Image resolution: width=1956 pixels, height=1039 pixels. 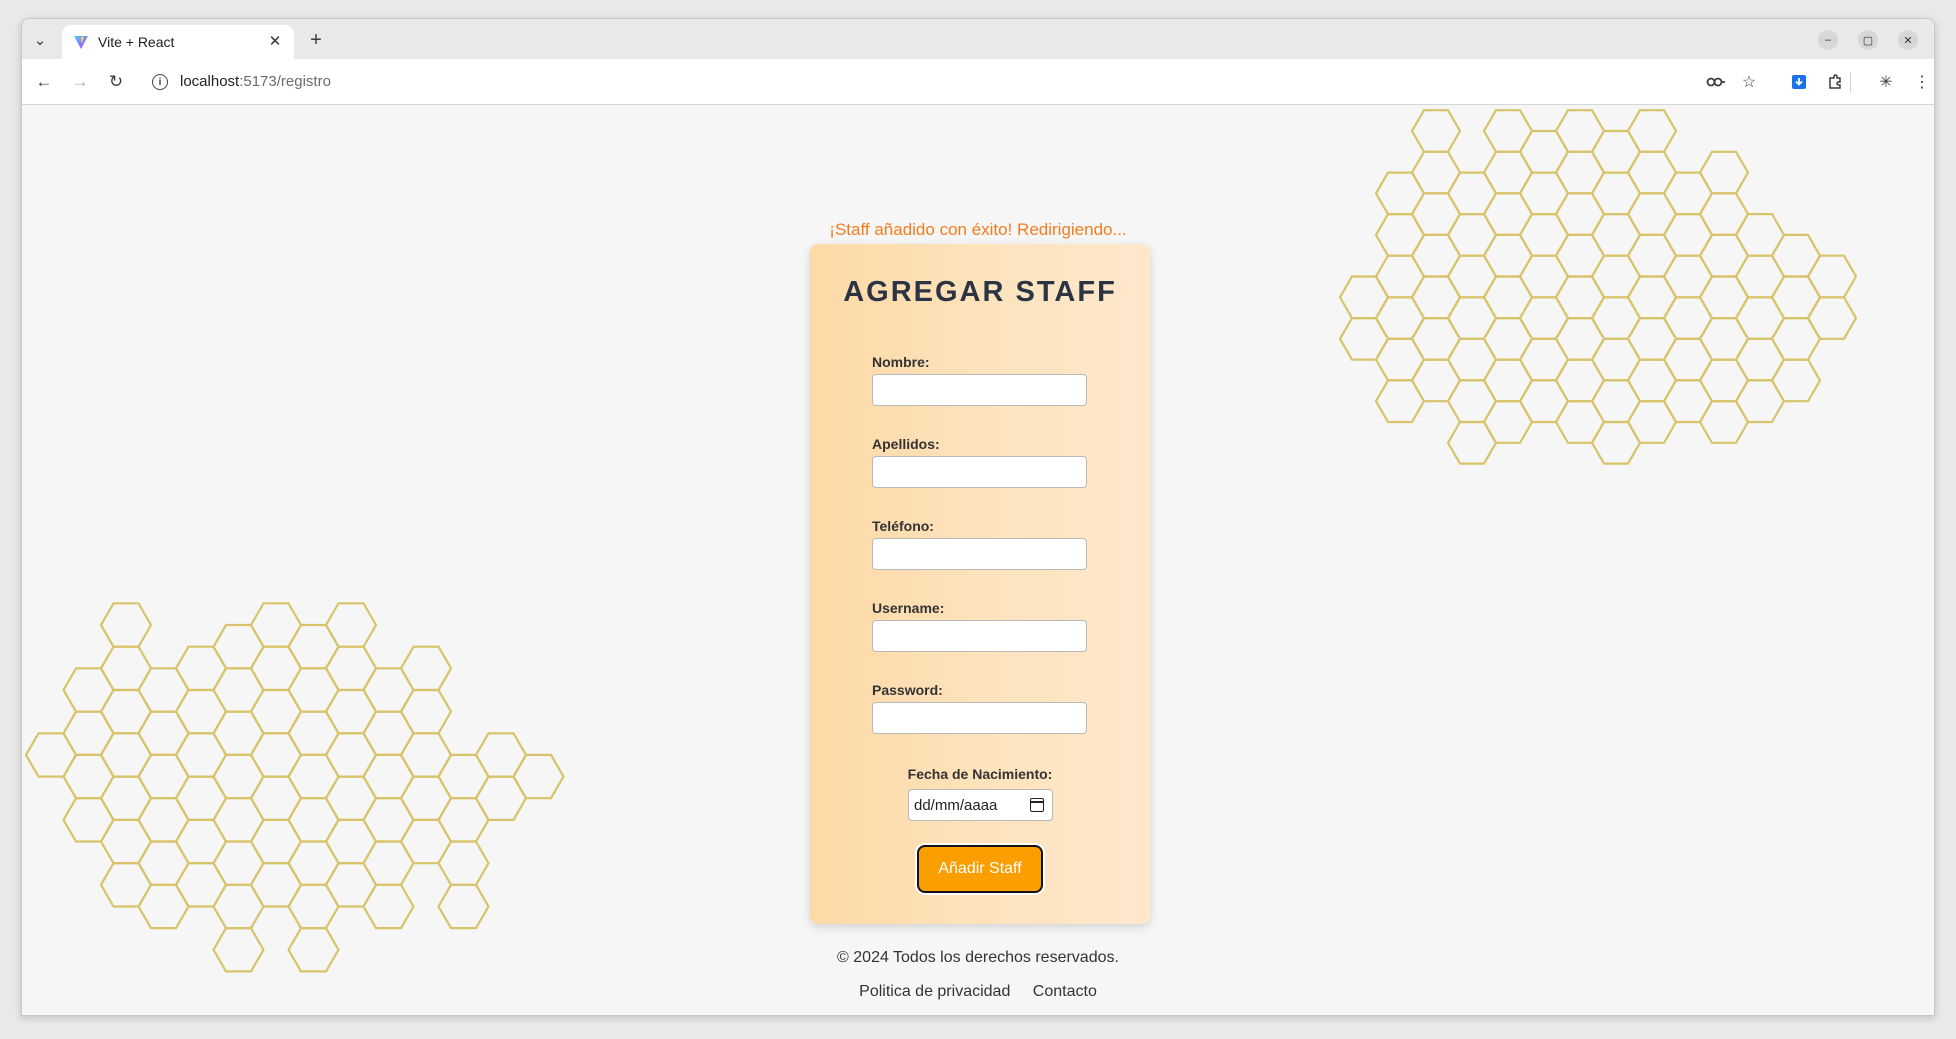 What do you see at coordinates (1835, 82) in the screenshot?
I see `extensions-puzzle-icon` at bounding box center [1835, 82].